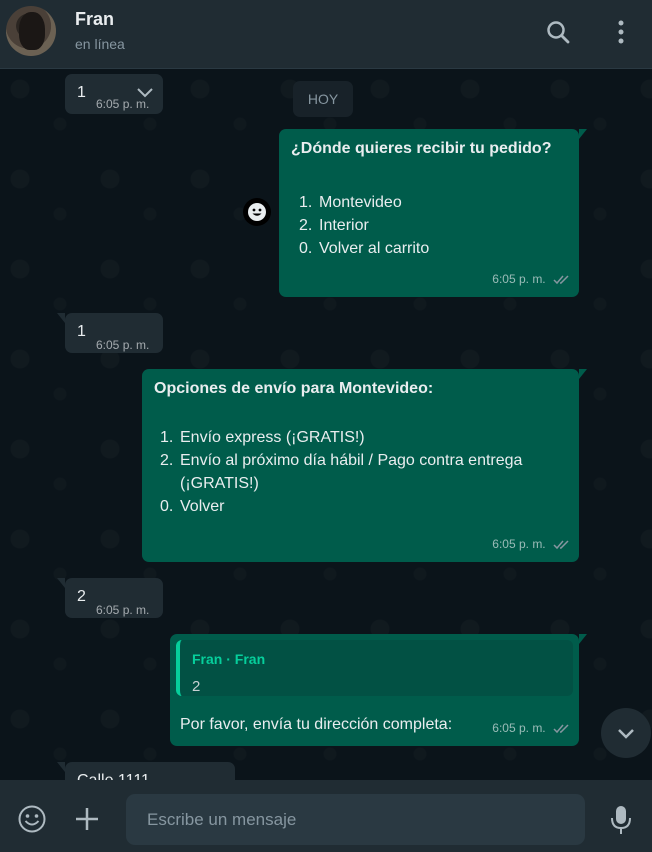  What do you see at coordinates (360, 202) in the screenshot?
I see `option-label: Montevideo` at bounding box center [360, 202].